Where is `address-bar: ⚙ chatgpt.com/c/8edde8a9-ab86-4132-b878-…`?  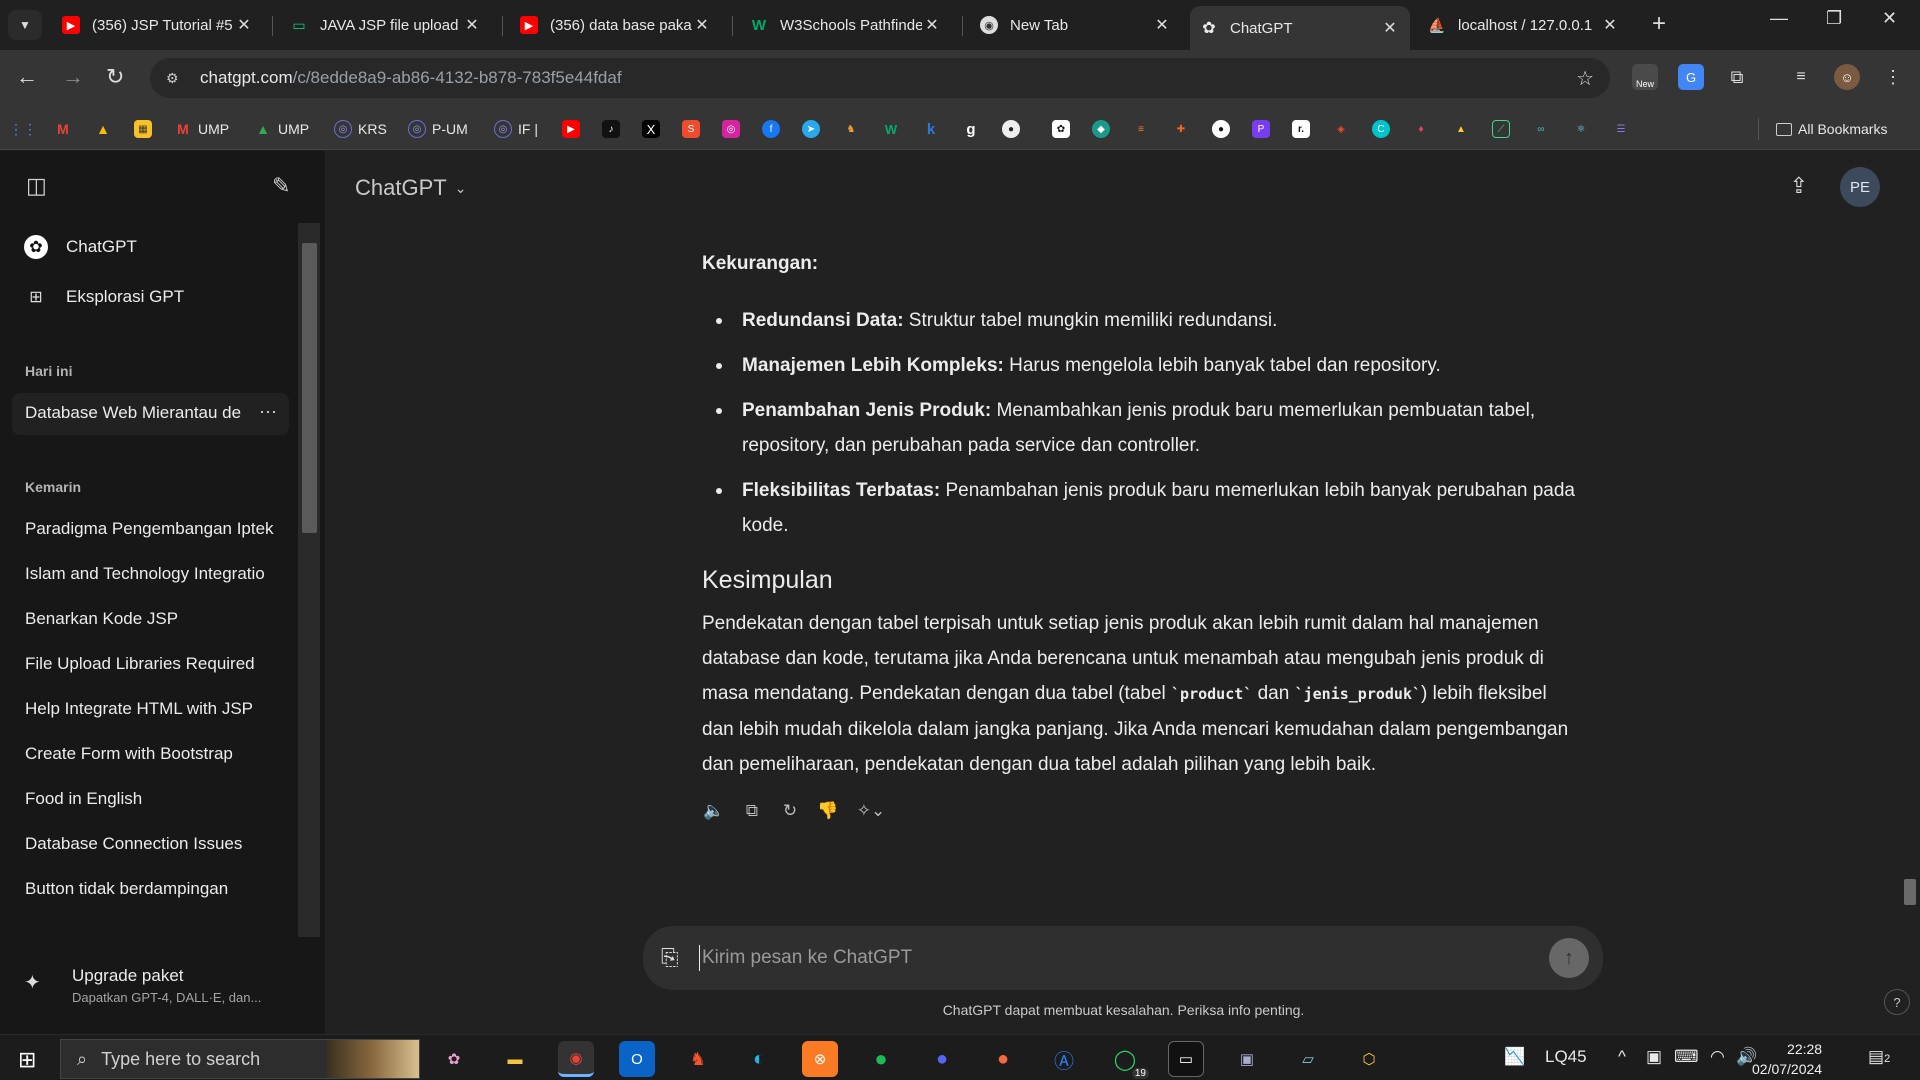
address-bar: ⚙ chatgpt.com/c/8edde8a9-ab86-4132-b878-… is located at coordinates (880, 78).